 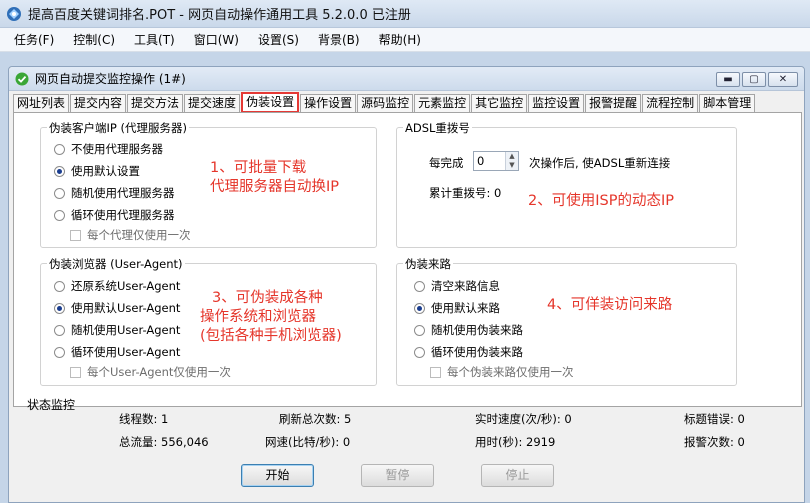 What do you see at coordinates (406, 79) in the screenshot?
I see `child-titlebar: 网页自动提交监控操作 (1#) ▬ ▢ ✕` at bounding box center [406, 79].